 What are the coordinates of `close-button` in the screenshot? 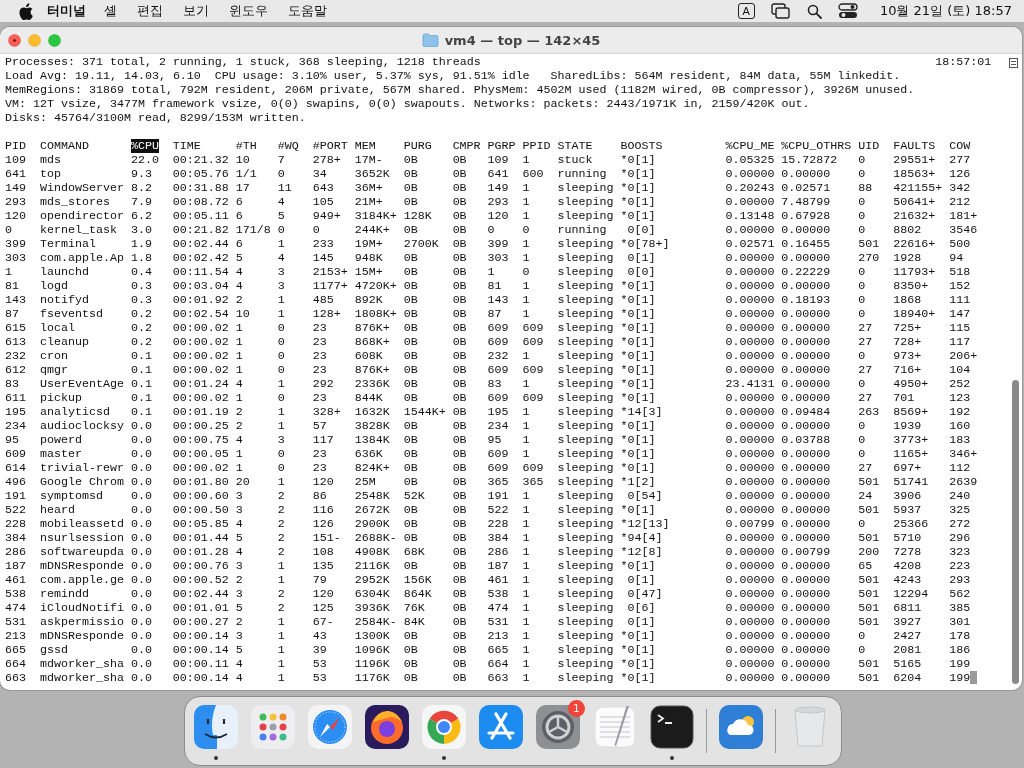 It's located at (14, 40).